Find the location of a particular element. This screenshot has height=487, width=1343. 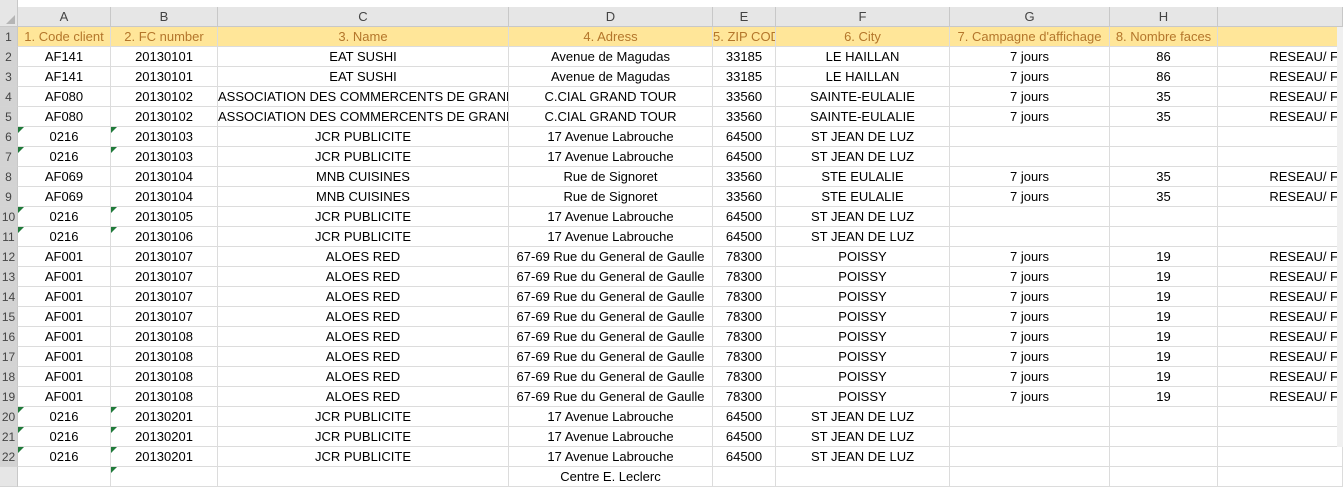

header-cell: 5. ZIP CODE is located at coordinates (744, 37).